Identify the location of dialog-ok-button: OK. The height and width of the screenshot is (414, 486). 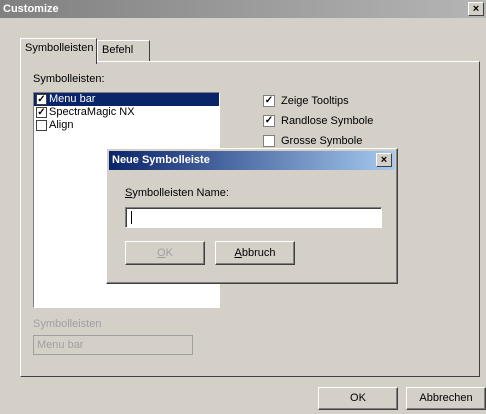
(165, 253).